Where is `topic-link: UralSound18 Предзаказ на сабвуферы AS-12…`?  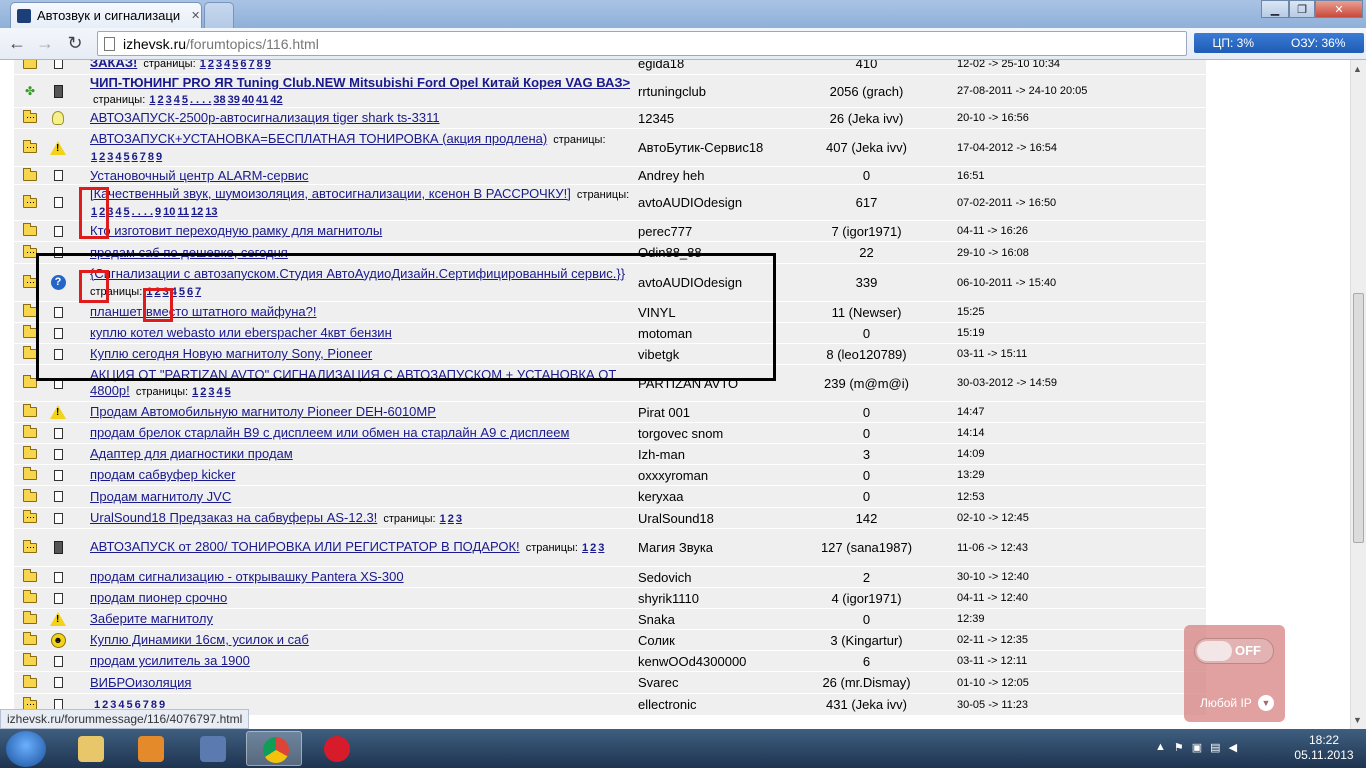 topic-link: UralSound18 Предзаказ на сабвуферы AS-12… is located at coordinates (233, 517).